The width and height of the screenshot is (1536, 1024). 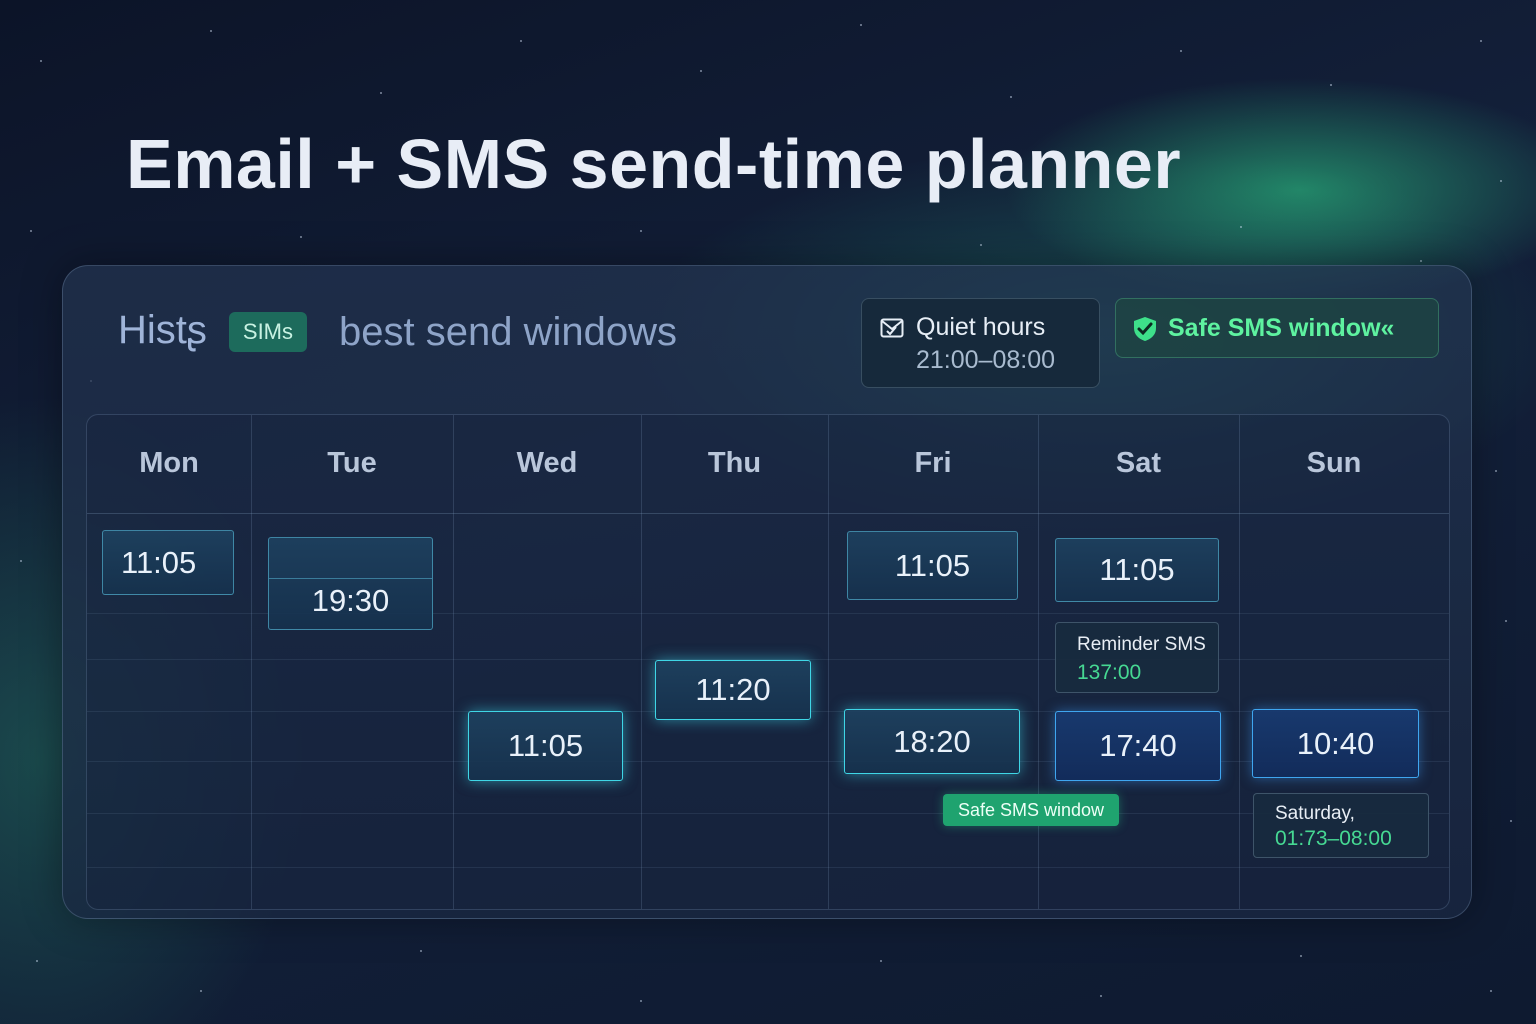 I want to click on page-title: Email + SMS send-time planner, so click(x=654, y=164).